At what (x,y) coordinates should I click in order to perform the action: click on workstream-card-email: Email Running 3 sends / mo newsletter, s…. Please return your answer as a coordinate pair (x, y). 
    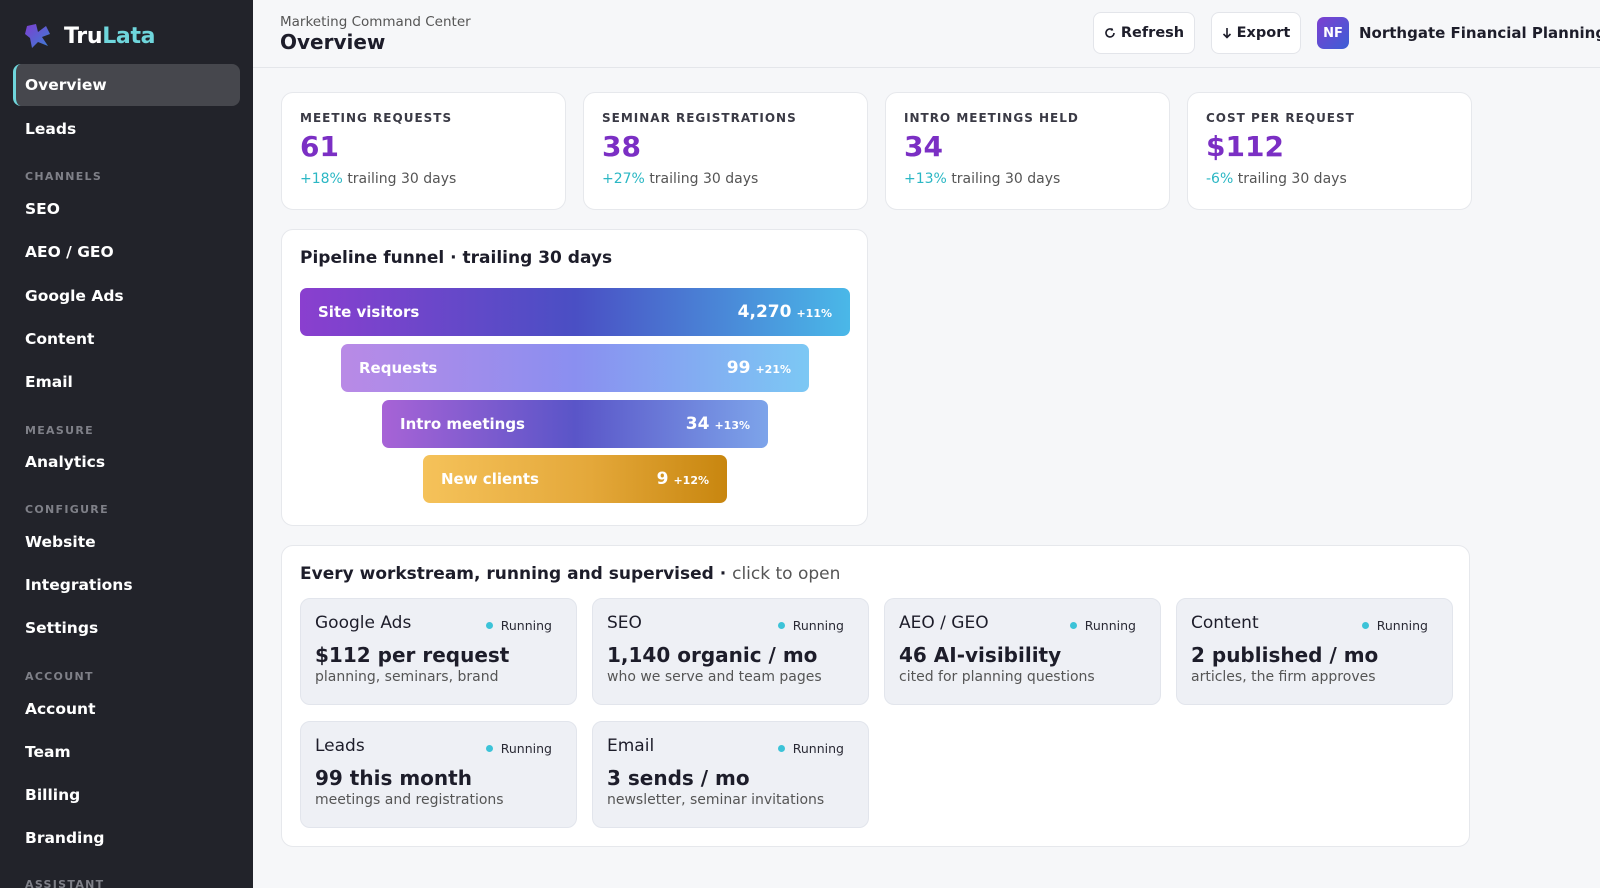
    Looking at the image, I should click on (730, 774).